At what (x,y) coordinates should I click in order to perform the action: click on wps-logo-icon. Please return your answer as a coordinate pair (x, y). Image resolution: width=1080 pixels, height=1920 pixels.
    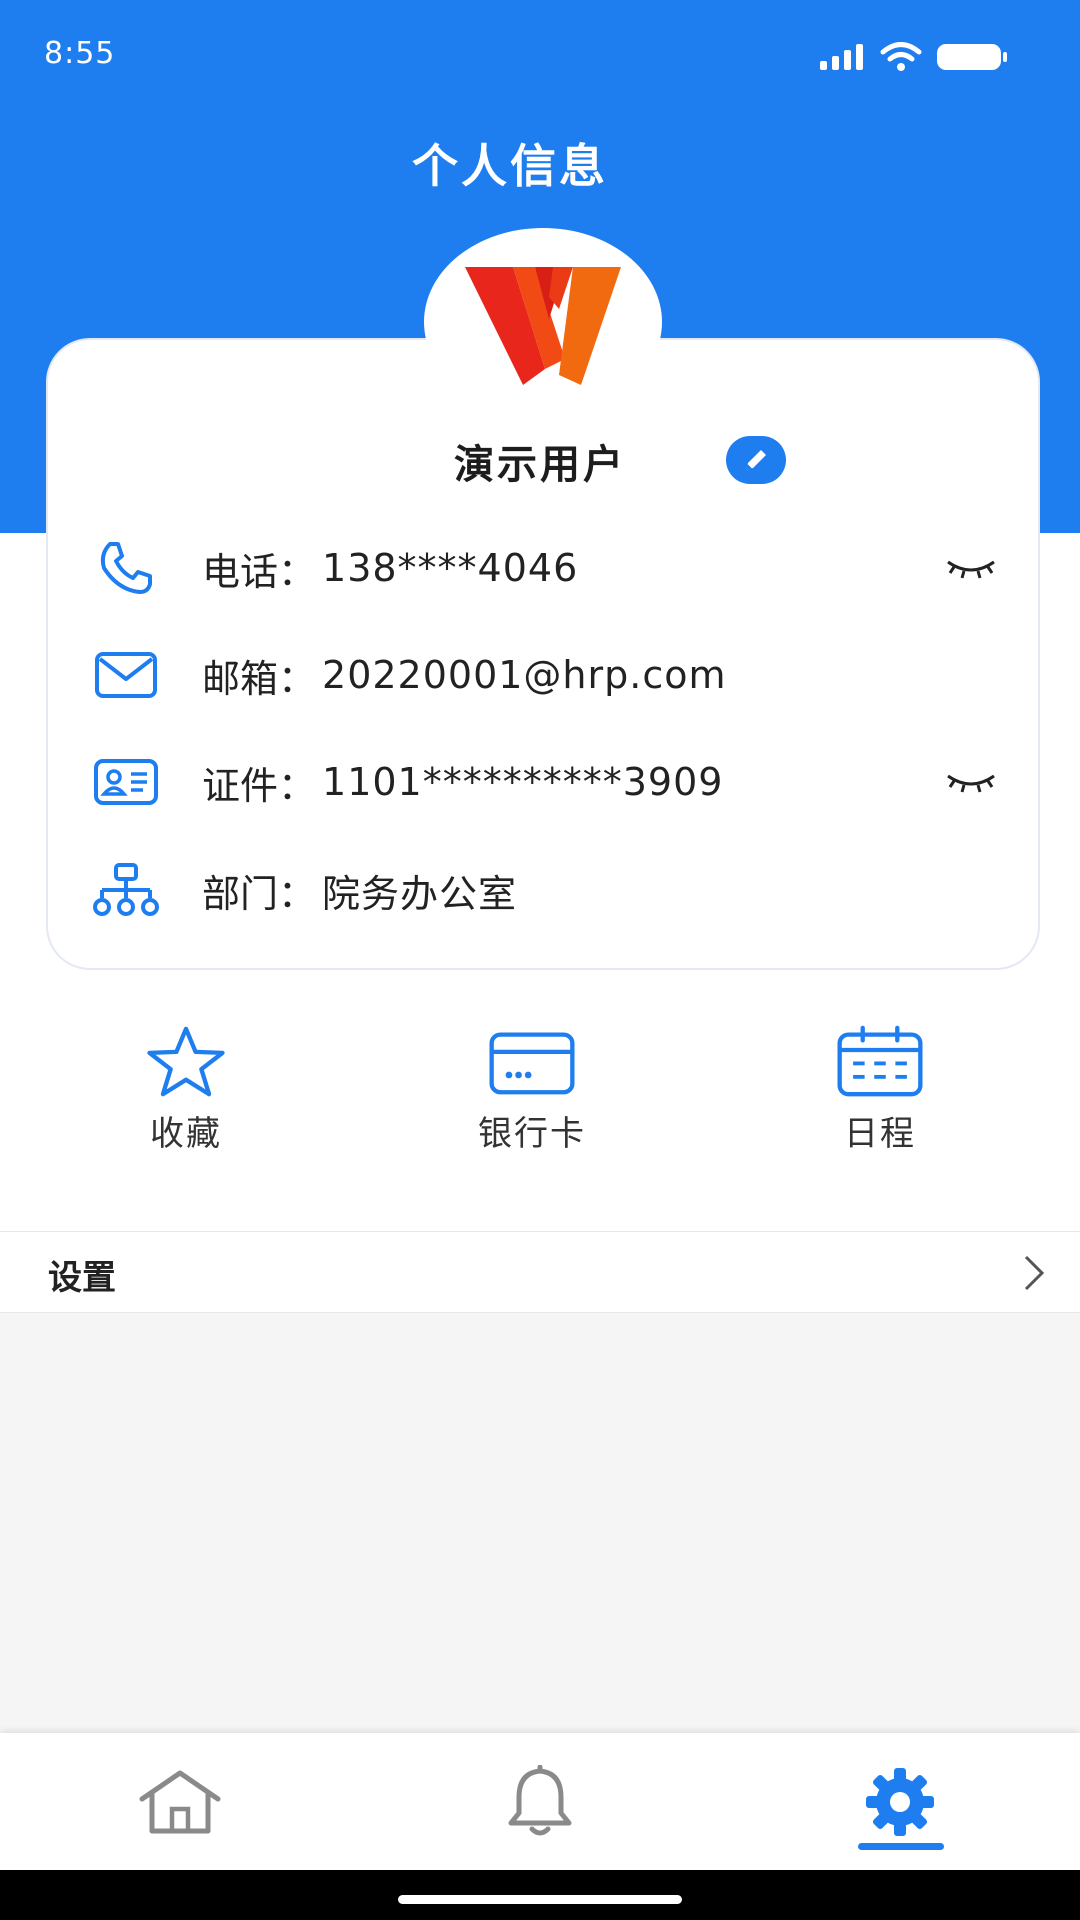
    Looking at the image, I should click on (543, 326).